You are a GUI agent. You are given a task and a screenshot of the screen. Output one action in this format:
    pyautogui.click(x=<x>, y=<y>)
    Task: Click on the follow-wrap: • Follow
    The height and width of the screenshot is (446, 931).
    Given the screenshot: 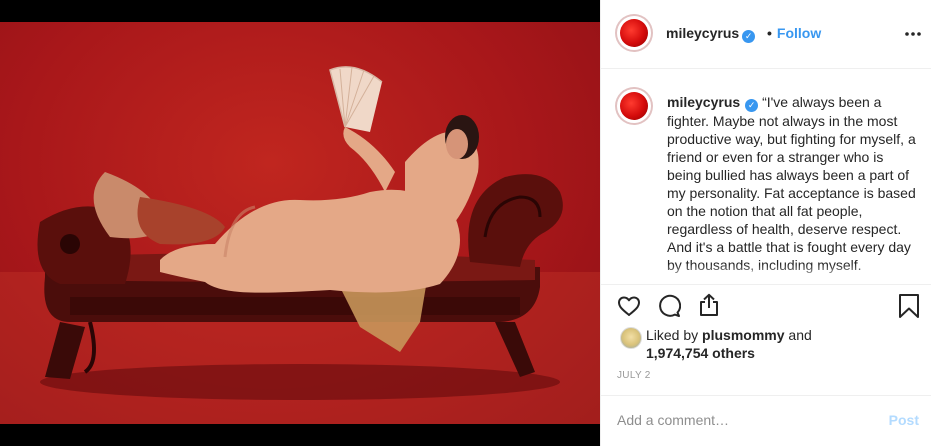 What is the action you would take?
    pyautogui.click(x=794, y=33)
    